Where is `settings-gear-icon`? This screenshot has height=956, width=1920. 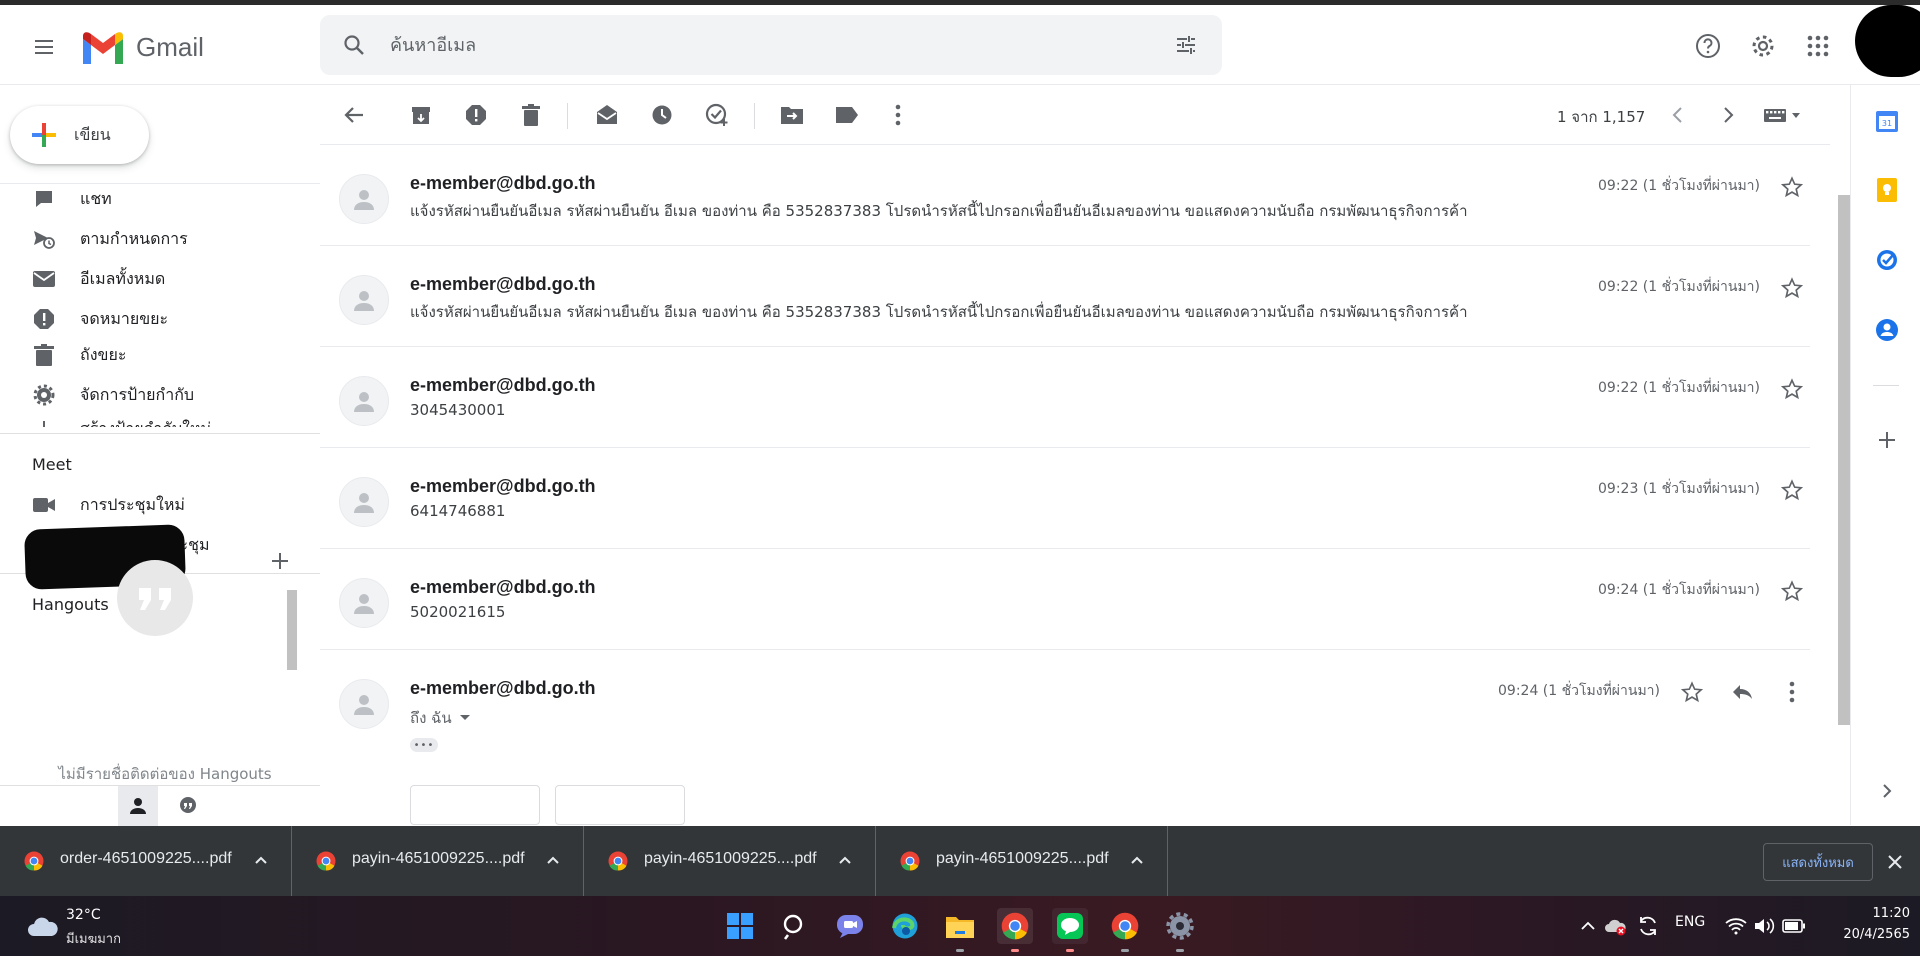 settings-gear-icon is located at coordinates (1763, 46).